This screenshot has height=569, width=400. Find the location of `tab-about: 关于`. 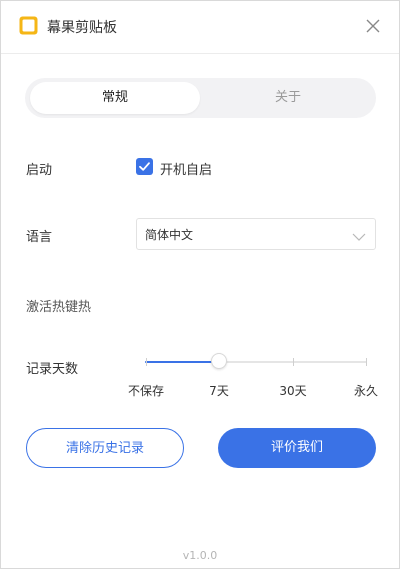

tab-about: 关于 is located at coordinates (288, 98).